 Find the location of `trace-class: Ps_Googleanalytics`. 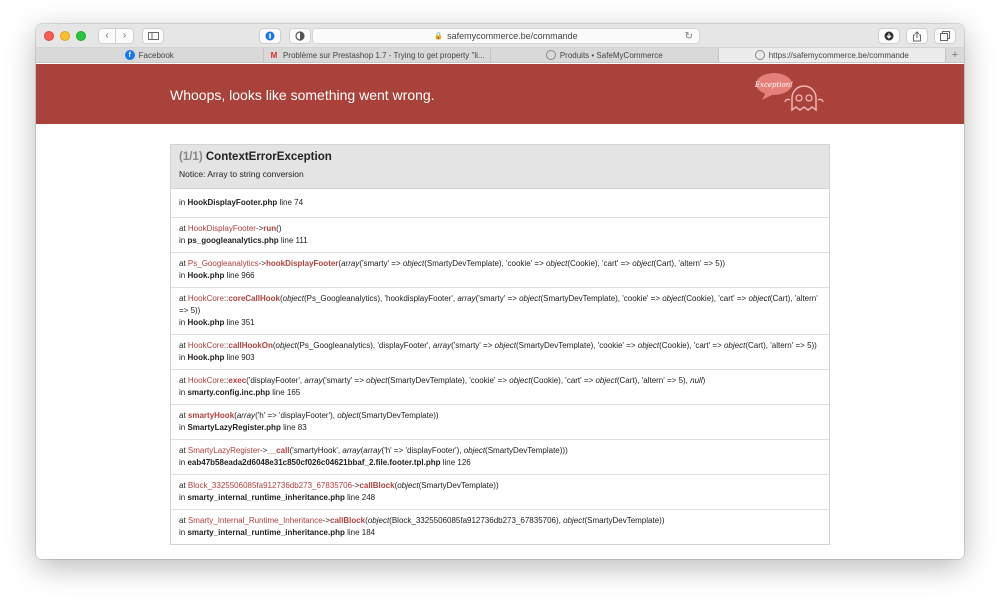

trace-class: Ps_Googleanalytics is located at coordinates (223, 263).